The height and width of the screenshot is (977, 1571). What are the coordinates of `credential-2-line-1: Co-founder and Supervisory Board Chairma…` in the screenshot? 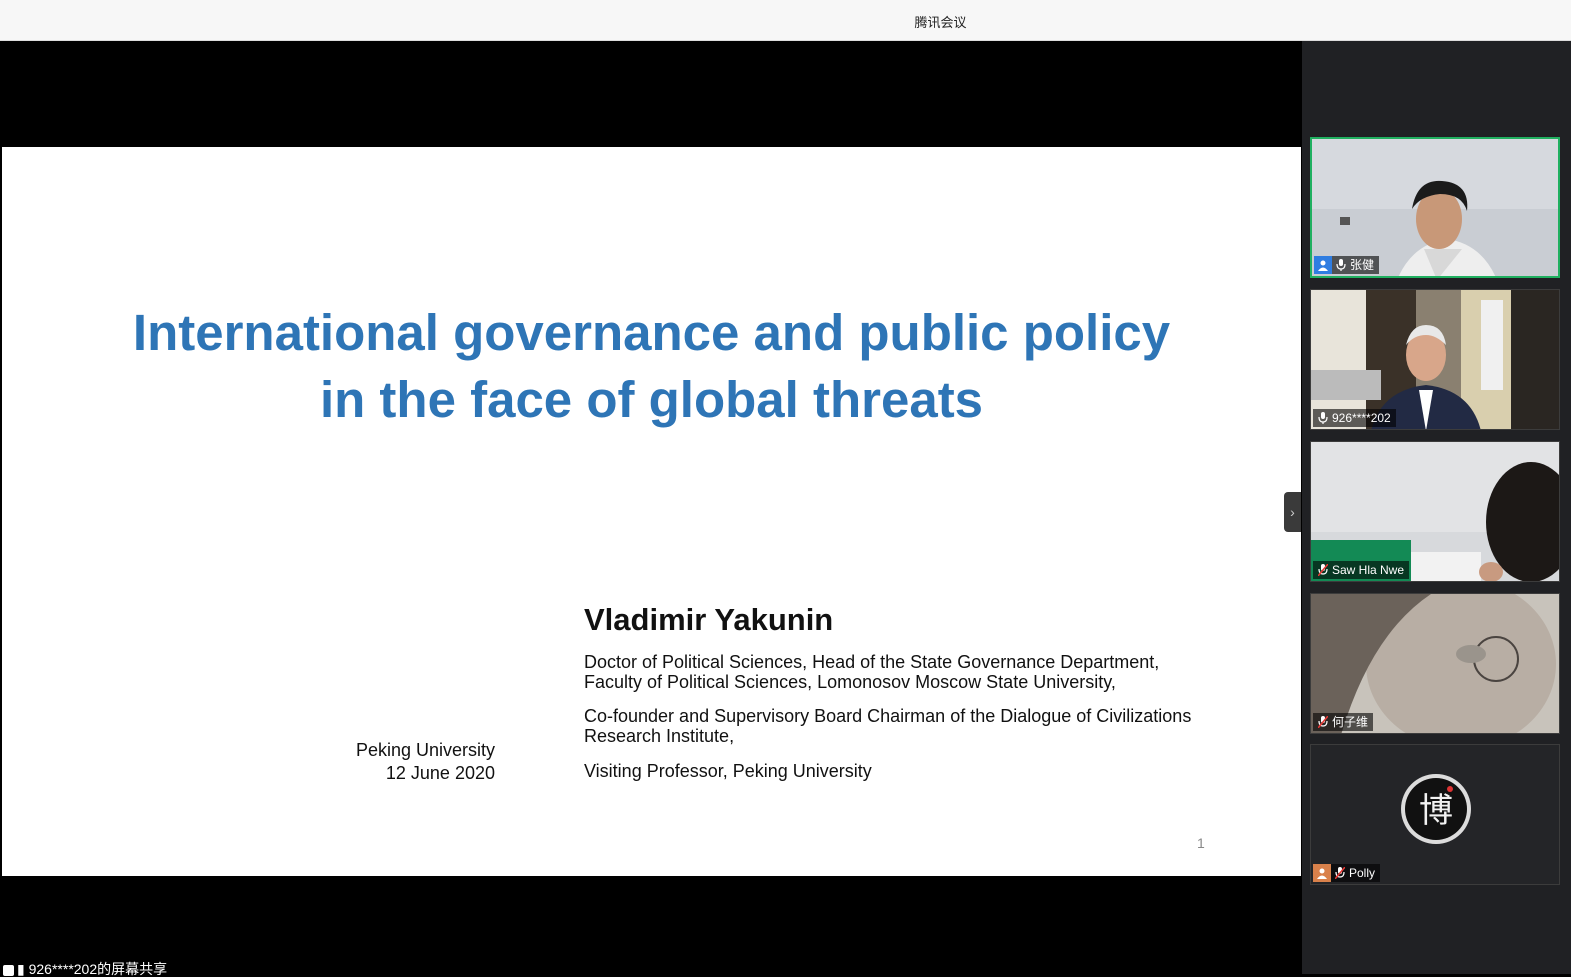 It's located at (888, 716).